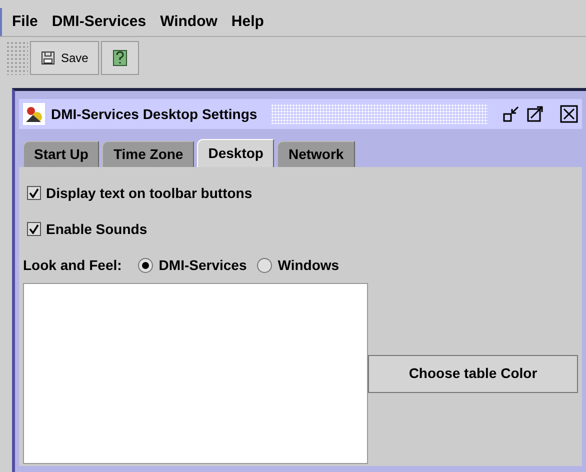 This screenshot has width=586, height=472. Describe the element at coordinates (97, 229) in the screenshot. I see `checkbox-label: Enable Sounds` at that location.